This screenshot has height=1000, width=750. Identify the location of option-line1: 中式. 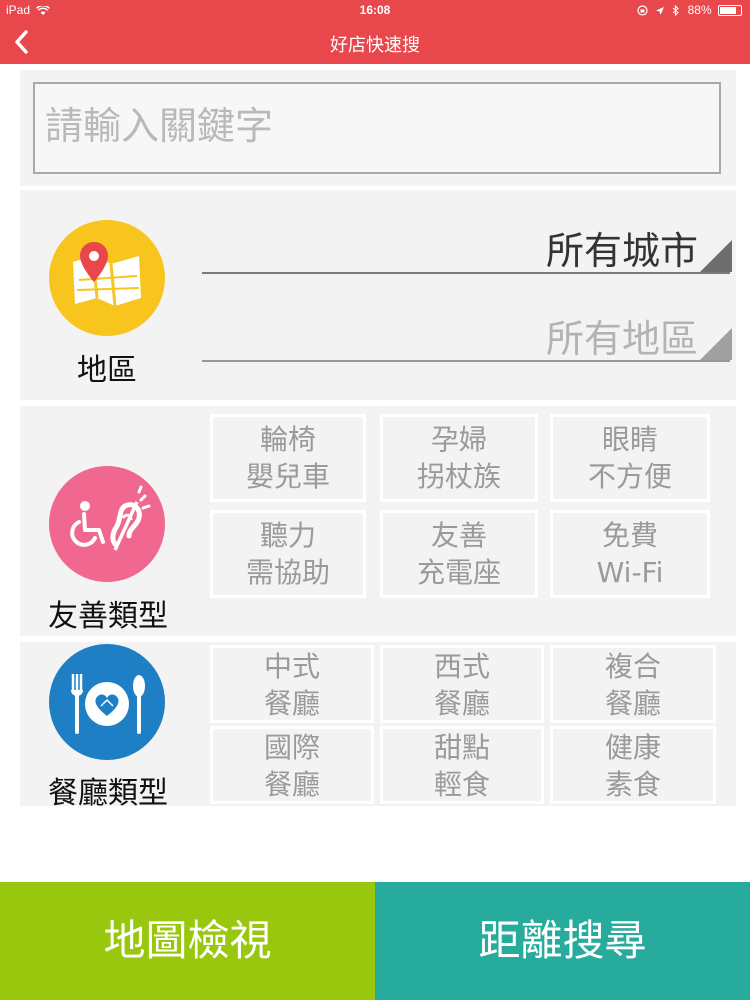
(291, 666).